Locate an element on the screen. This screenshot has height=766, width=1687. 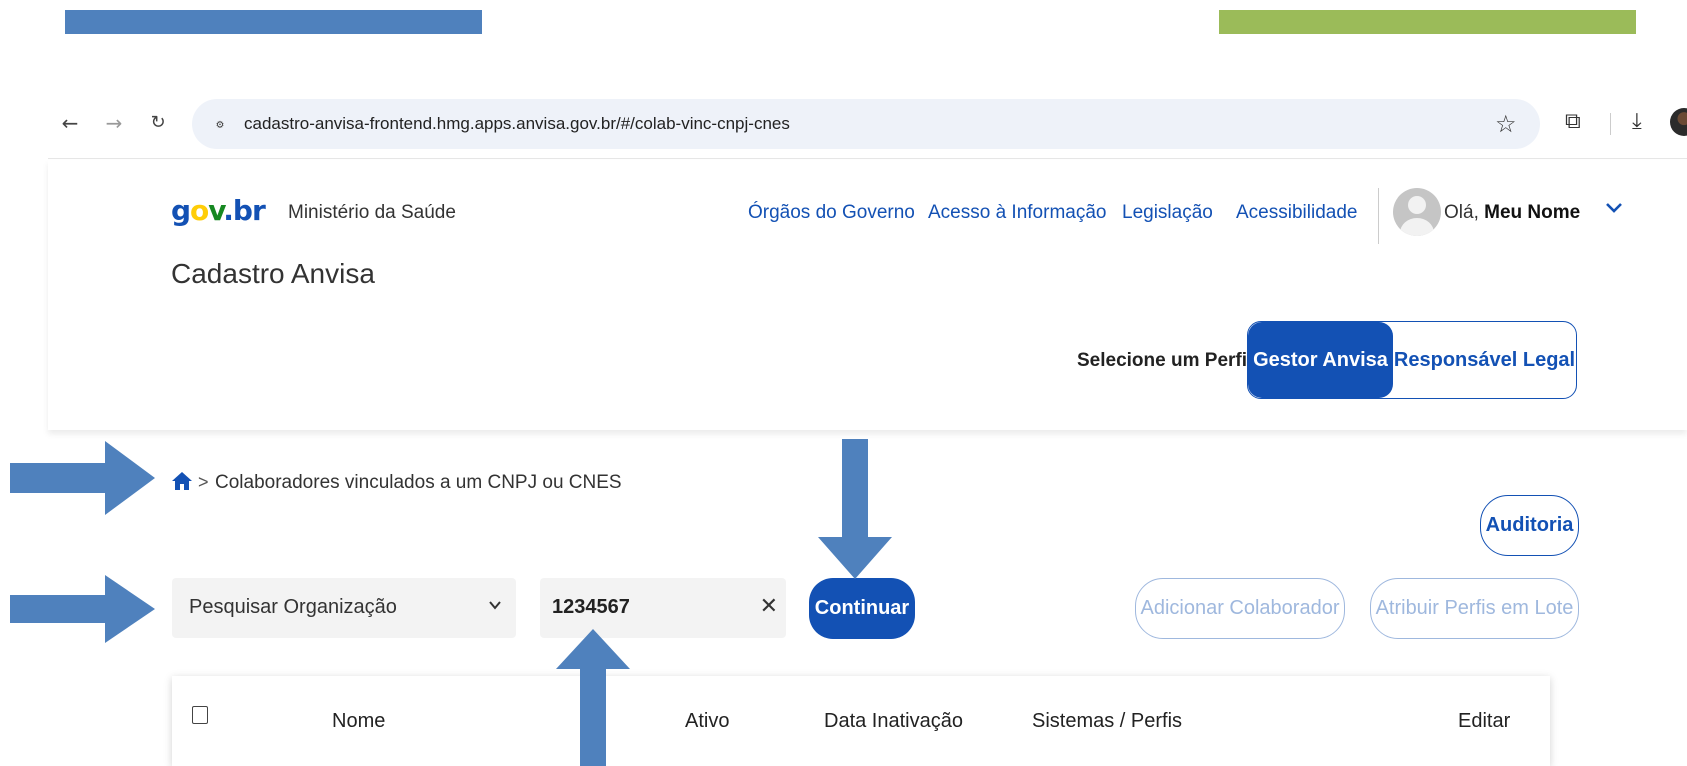
perfil-selector: Gestor Anvisa Responsável Legal is located at coordinates (1412, 360).